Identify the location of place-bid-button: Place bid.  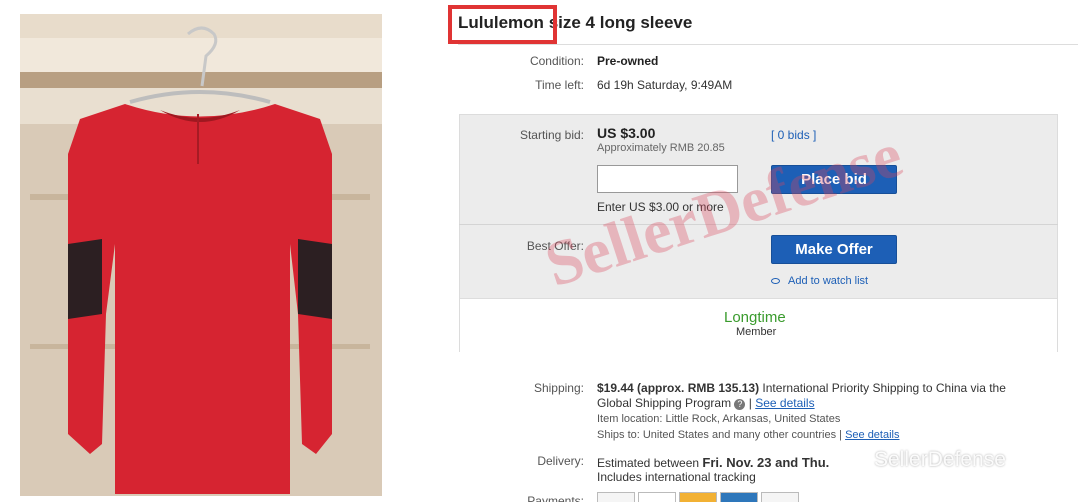
(834, 179).